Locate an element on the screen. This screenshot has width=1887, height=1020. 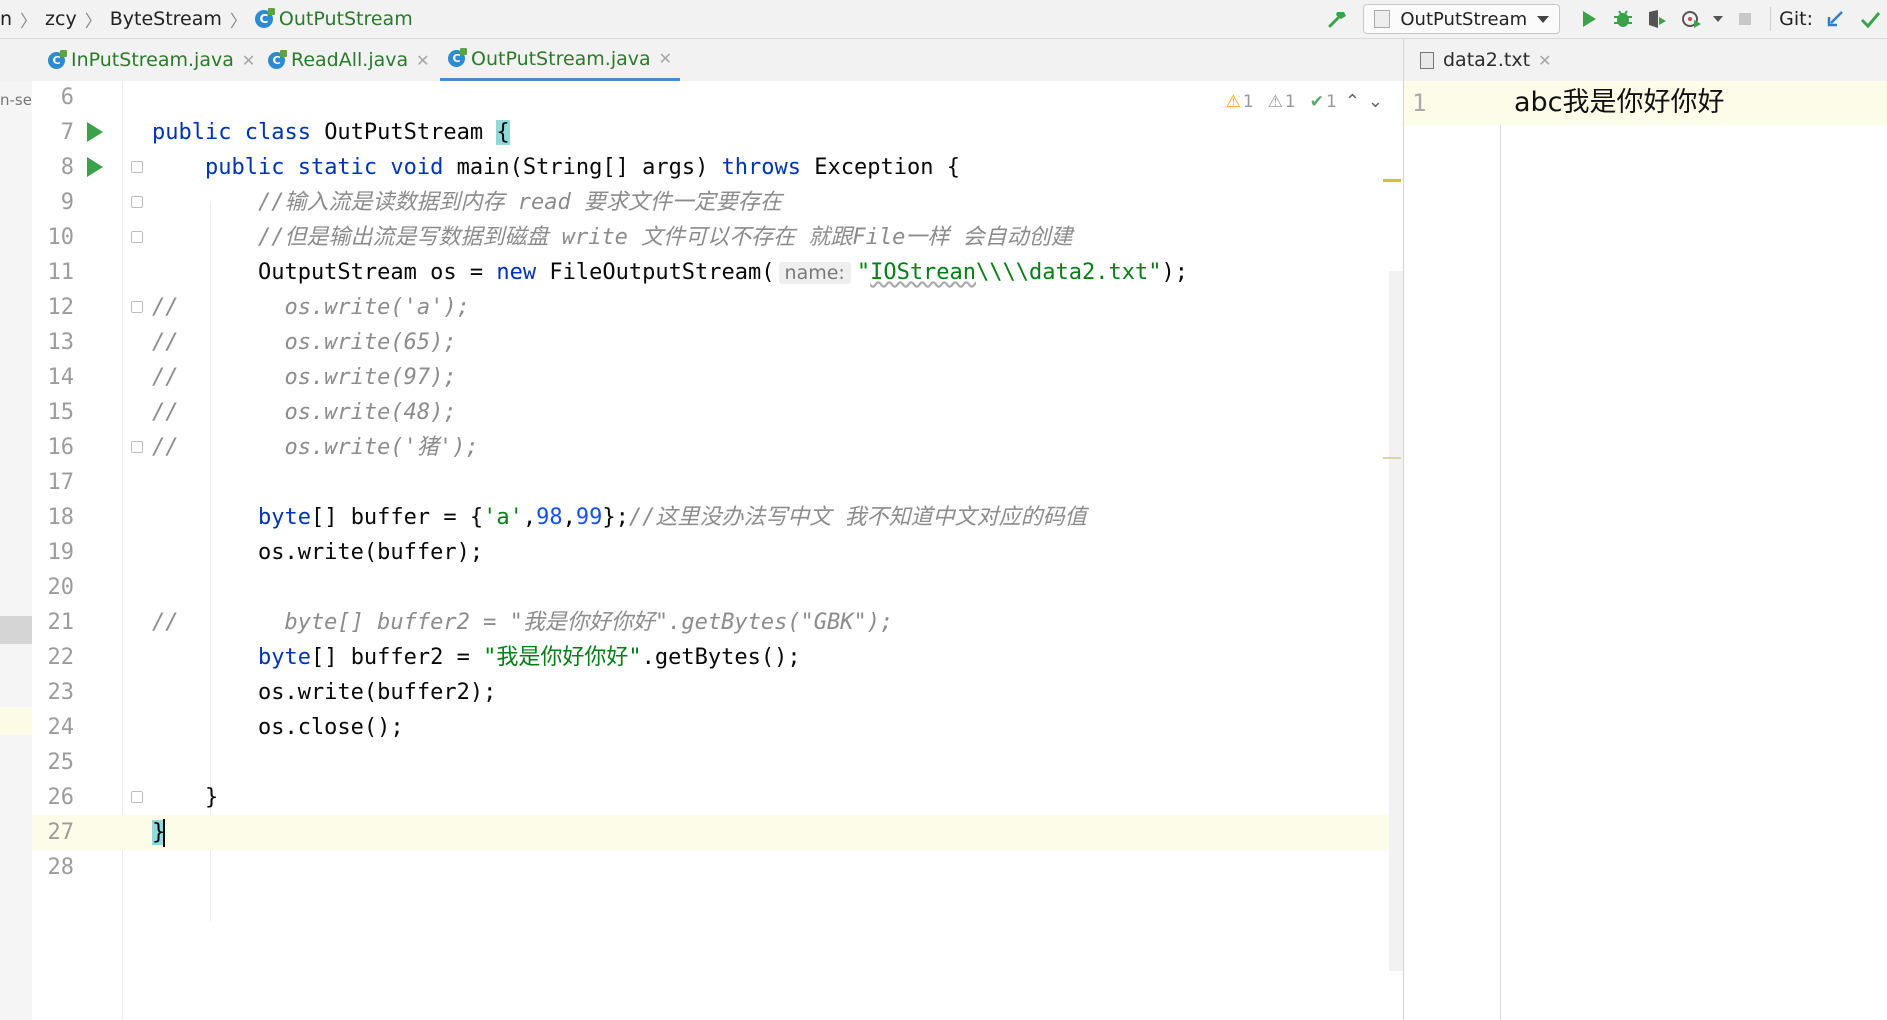
line-number: 17 is located at coordinates (53, 482).